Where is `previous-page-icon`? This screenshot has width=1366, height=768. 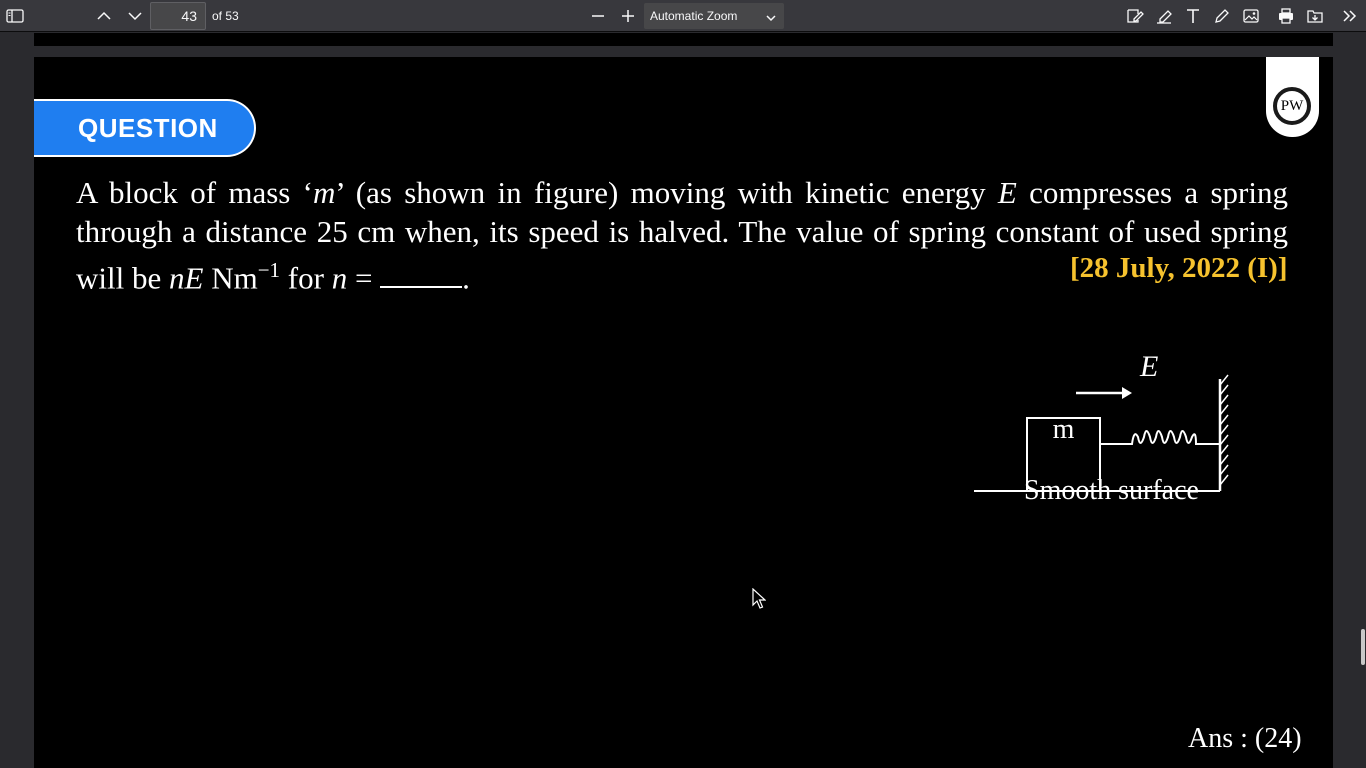
previous-page-icon is located at coordinates (104, 16).